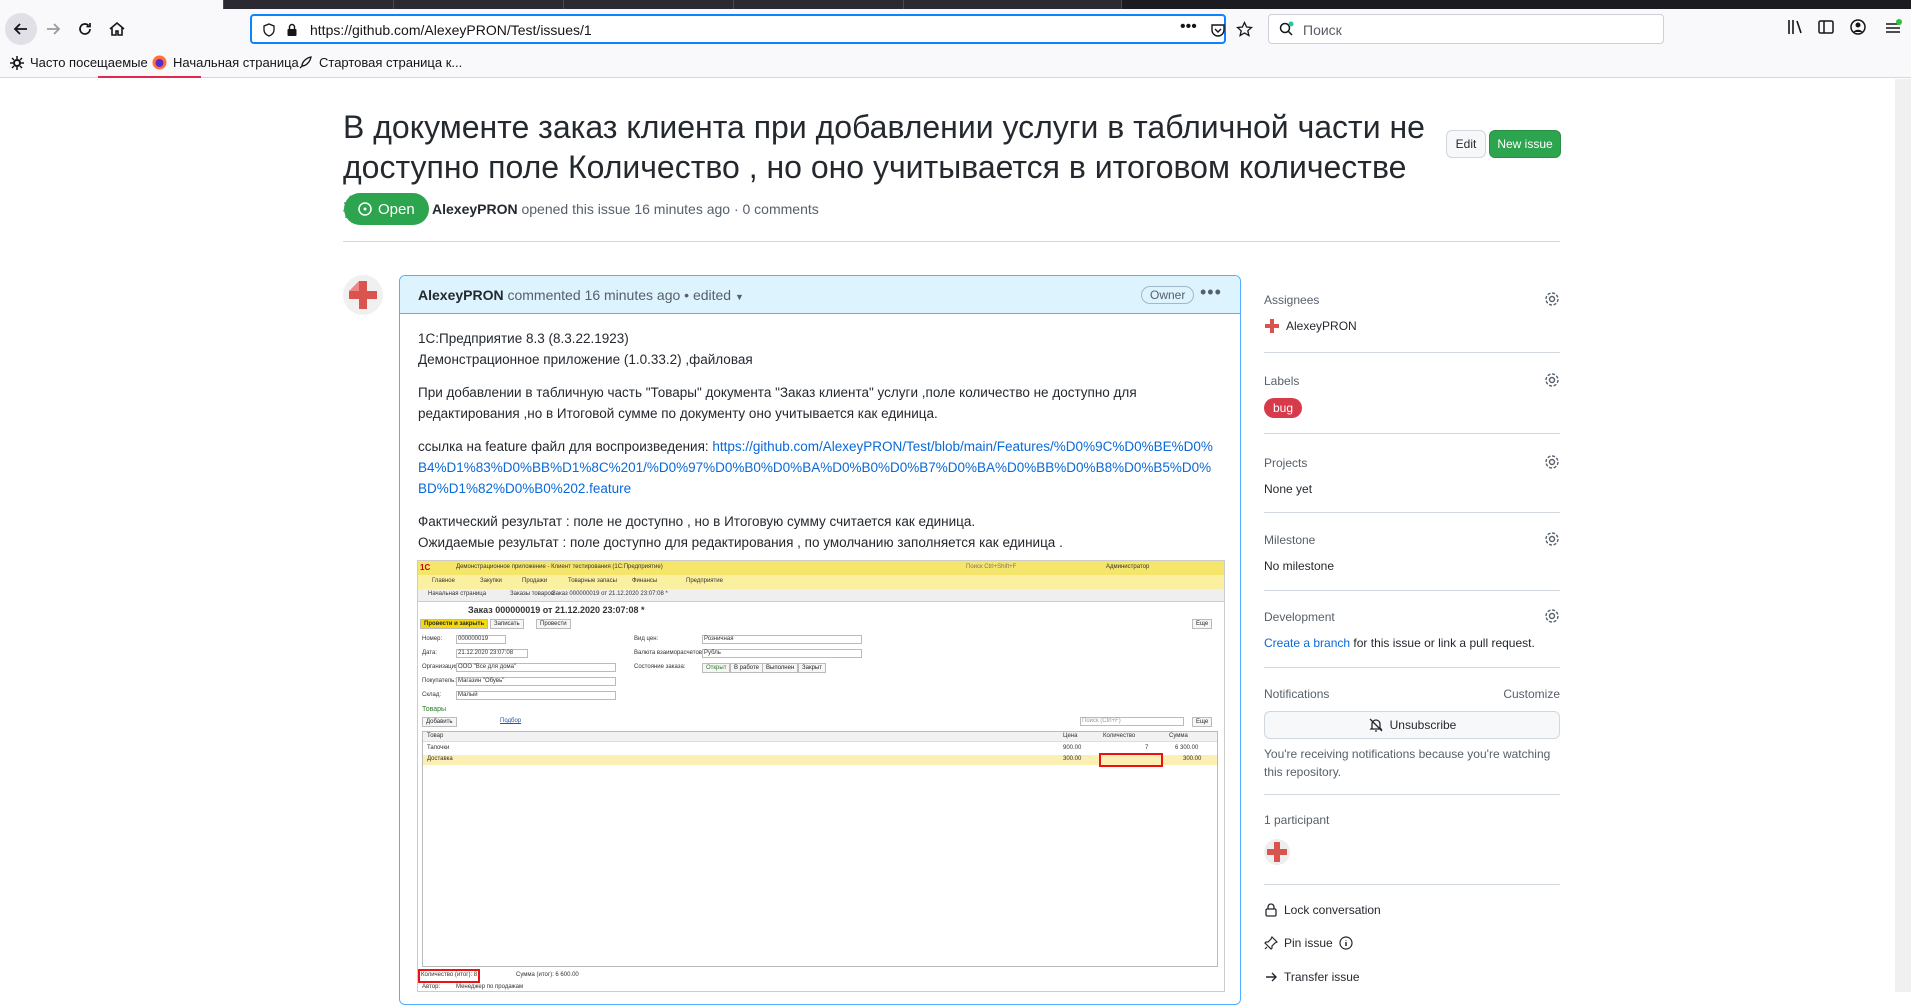  I want to click on label-bug: bug, so click(1283, 408).